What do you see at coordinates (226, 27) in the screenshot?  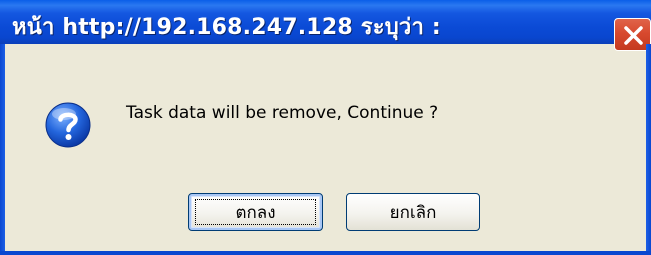 I see `dialog-title: หน้า http://192.168.247.128 ระบุว่า :` at bounding box center [226, 27].